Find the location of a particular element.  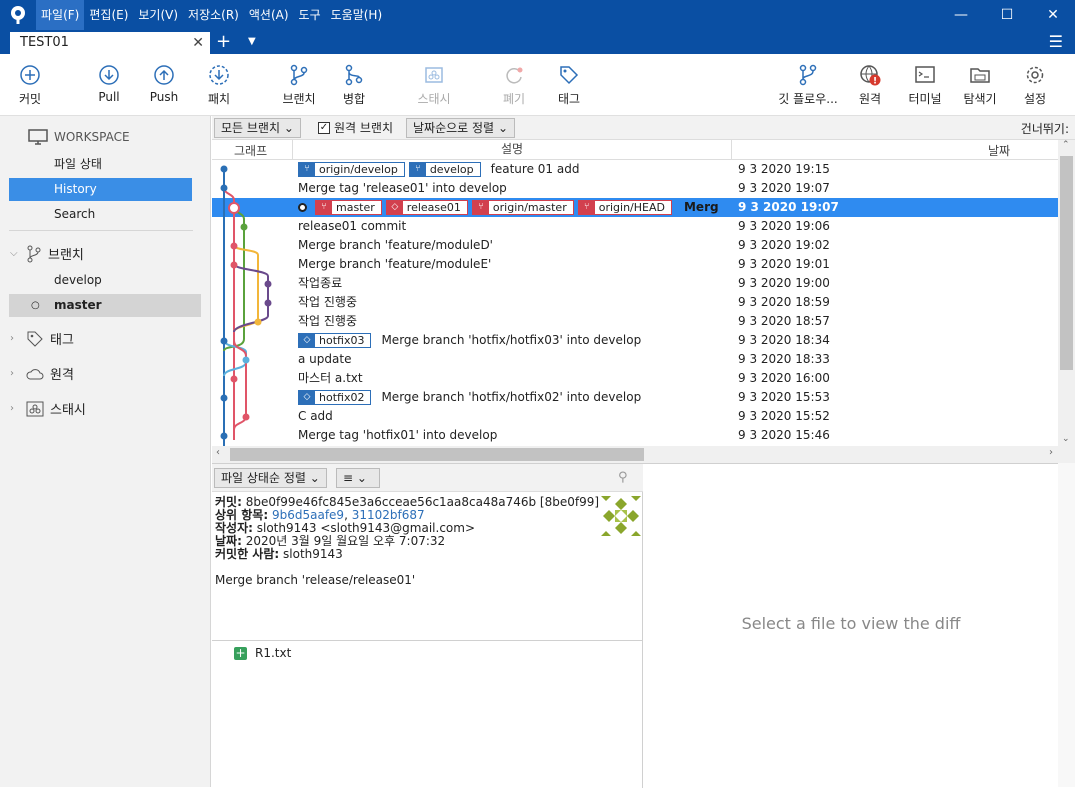

commit-description: 마스터 a.txt is located at coordinates (330, 378).